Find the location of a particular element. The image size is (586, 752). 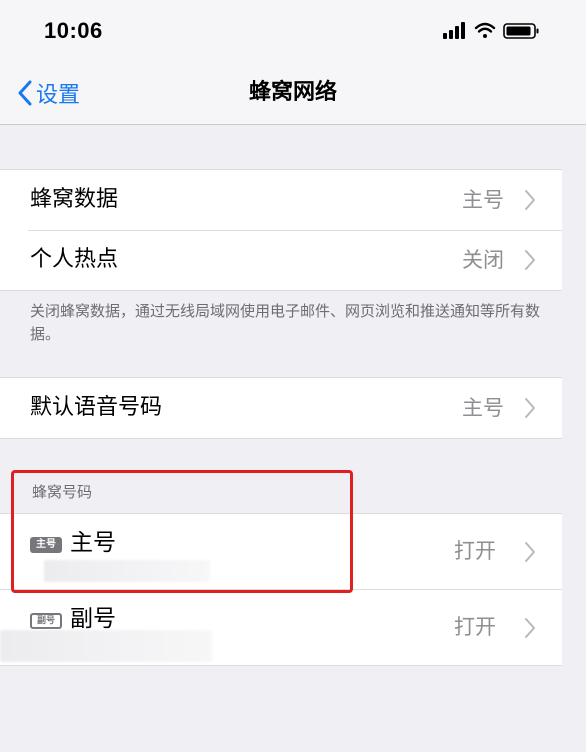

row-label: 个人热点 is located at coordinates (74, 259).